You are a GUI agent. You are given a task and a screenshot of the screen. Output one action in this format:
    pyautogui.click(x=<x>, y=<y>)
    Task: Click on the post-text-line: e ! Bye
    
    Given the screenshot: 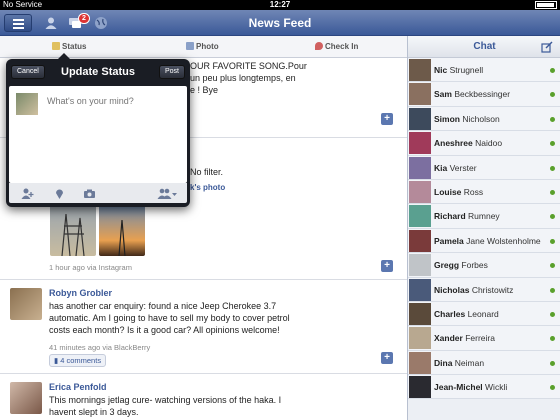 What is the action you would take?
    pyautogui.click(x=204, y=90)
    